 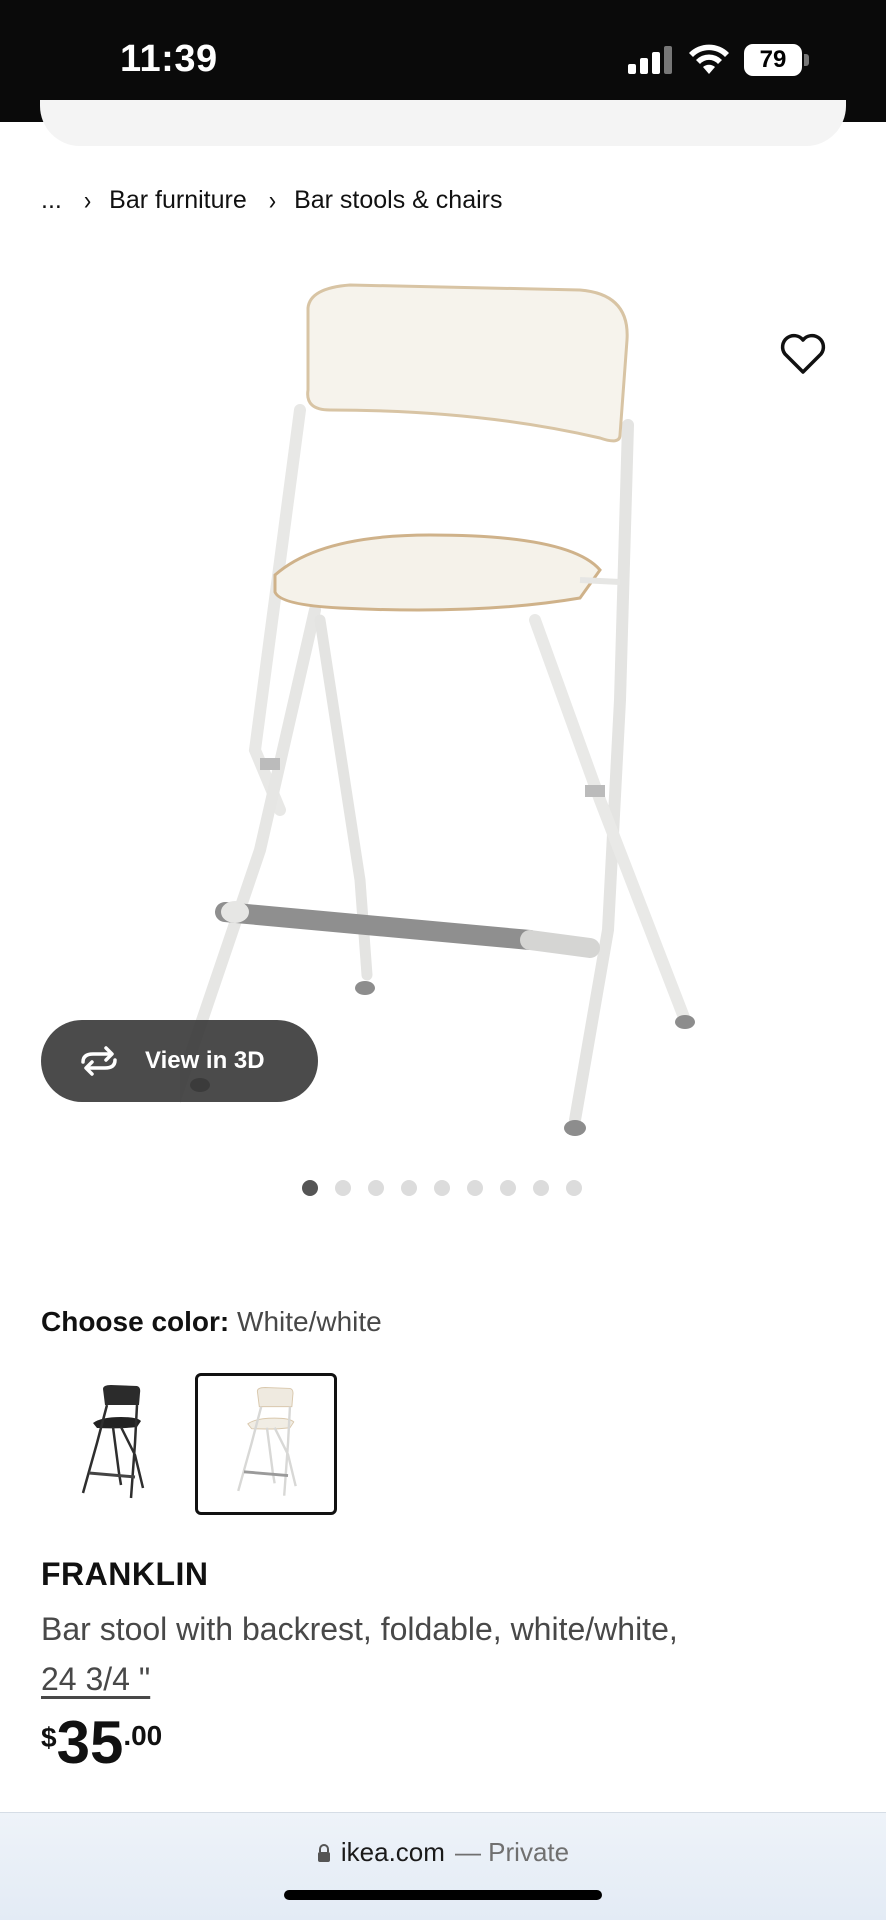 I want to click on image-pagination, so click(x=450, y=1188).